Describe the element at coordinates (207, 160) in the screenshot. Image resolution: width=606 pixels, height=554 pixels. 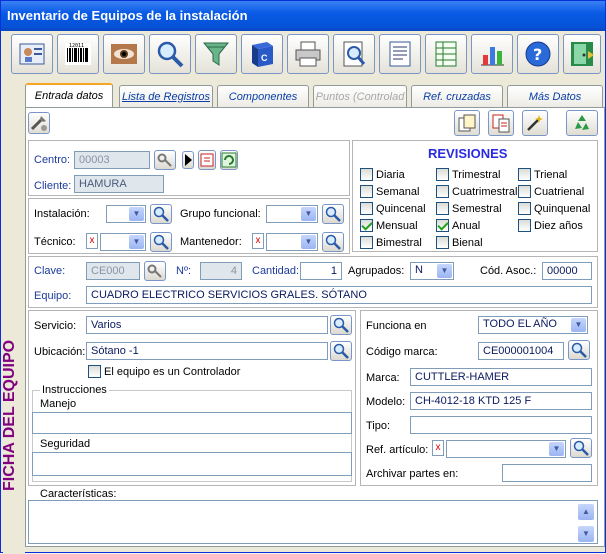
I see `record-nav-icon` at that location.